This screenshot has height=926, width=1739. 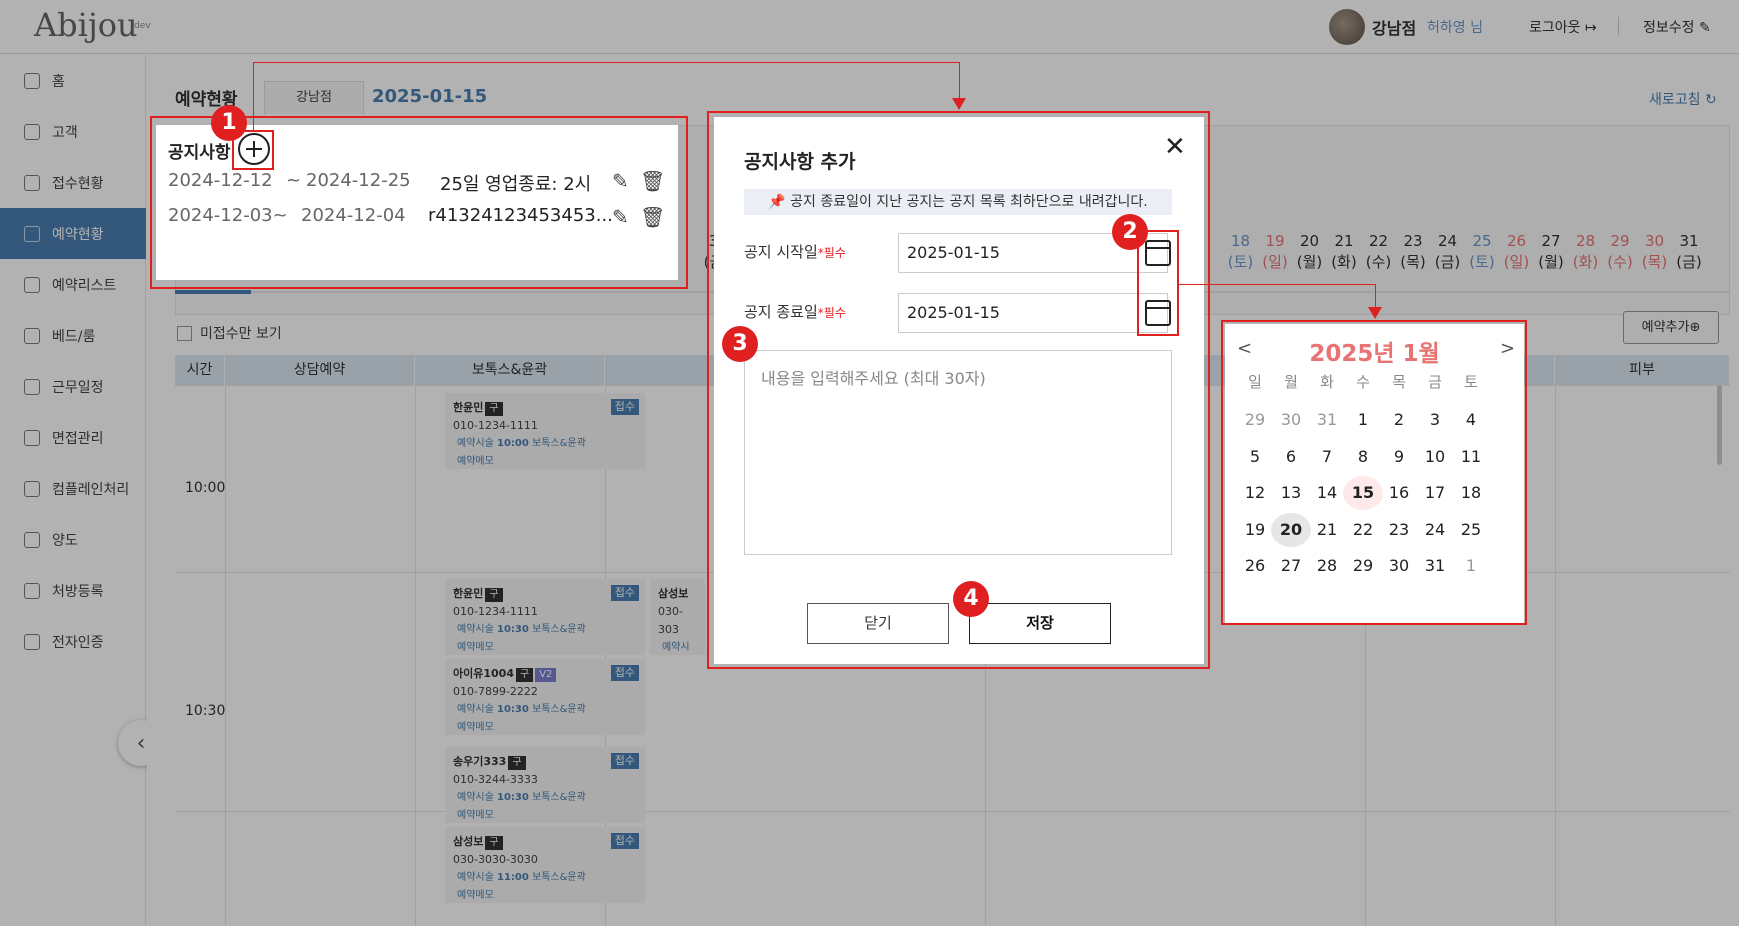 I want to click on annotation-badge-1: 1, so click(x=229, y=123).